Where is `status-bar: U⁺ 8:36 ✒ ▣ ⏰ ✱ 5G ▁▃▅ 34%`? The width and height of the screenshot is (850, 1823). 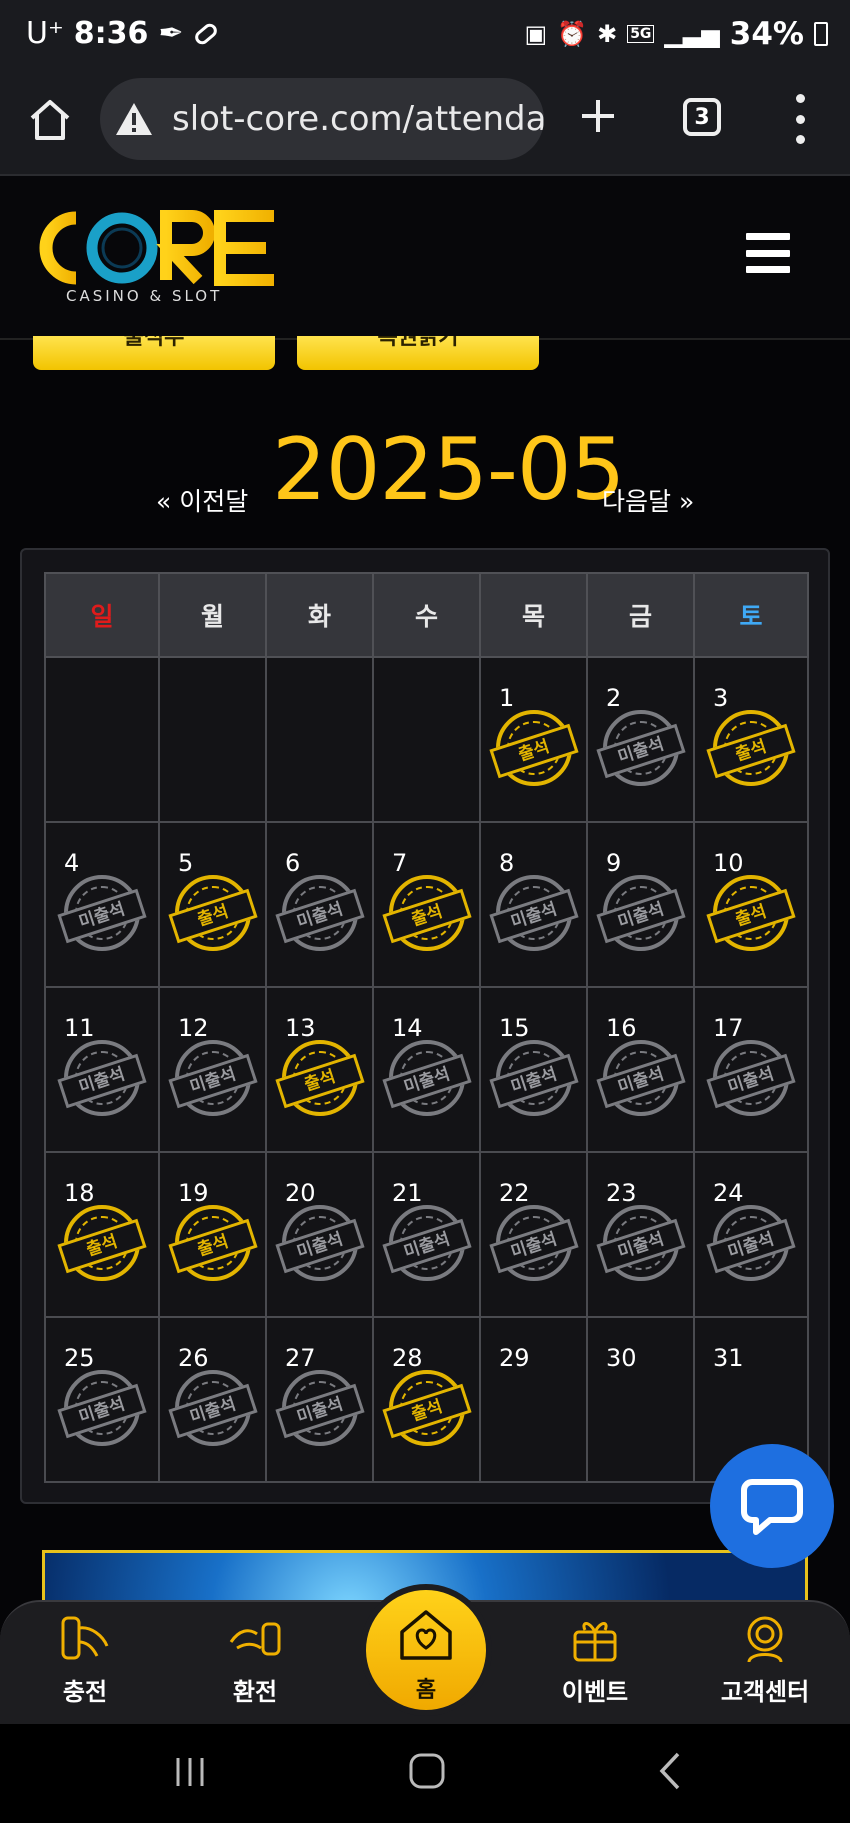
status-bar: U⁺ 8:36 ✒ ▣ ⏰ ✱ 5G ▁▃▅ 34% is located at coordinates (425, 36).